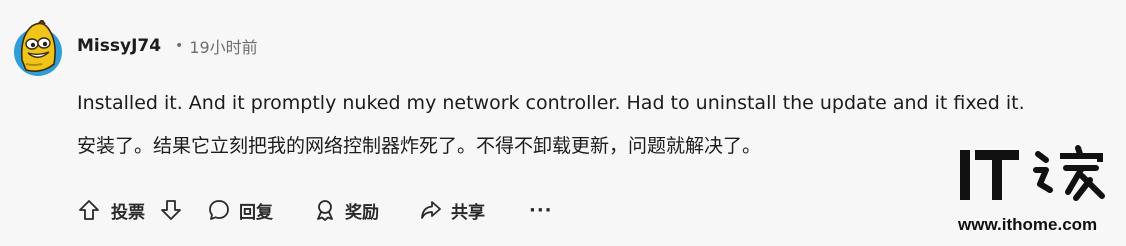 The height and width of the screenshot is (246, 1126). What do you see at coordinates (362, 212) in the screenshot?
I see `award-label: 奖励` at bounding box center [362, 212].